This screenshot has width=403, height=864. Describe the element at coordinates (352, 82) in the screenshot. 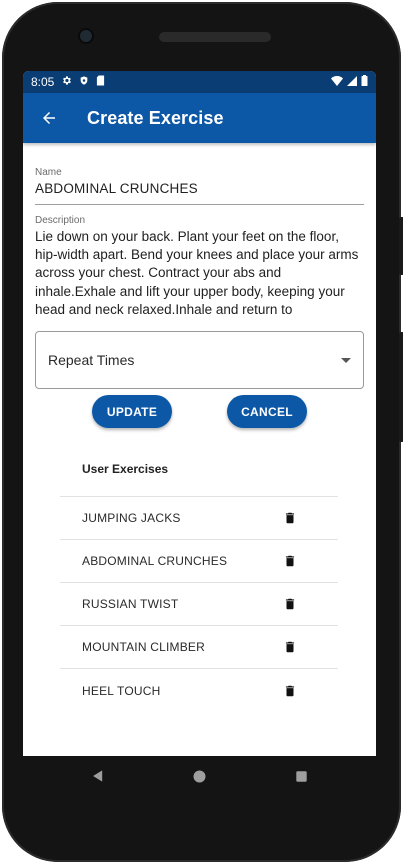

I see `signal-icon` at that location.